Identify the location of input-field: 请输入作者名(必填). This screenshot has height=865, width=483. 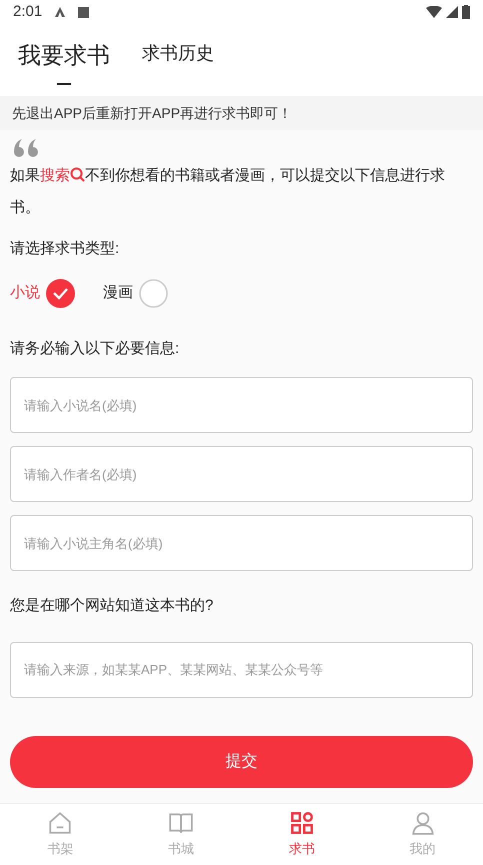
(241, 474).